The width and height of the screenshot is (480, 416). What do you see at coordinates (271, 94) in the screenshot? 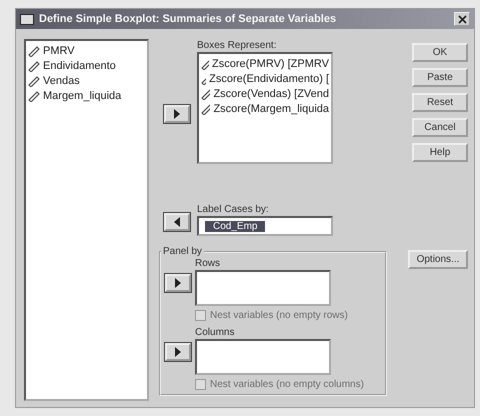
I see `boxes-item: Zscore(Vendas) [ZVend` at bounding box center [271, 94].